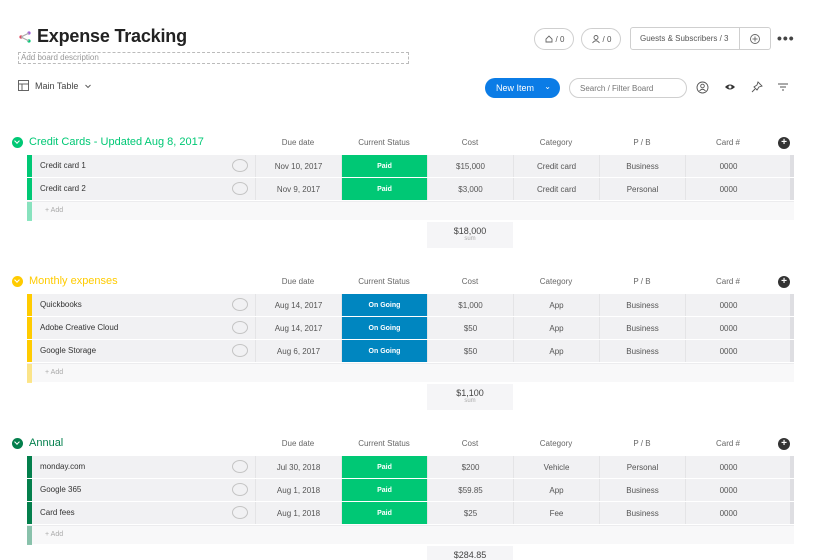  Describe the element at coordinates (470, 351) in the screenshot. I see `cell-cost: $50` at that location.